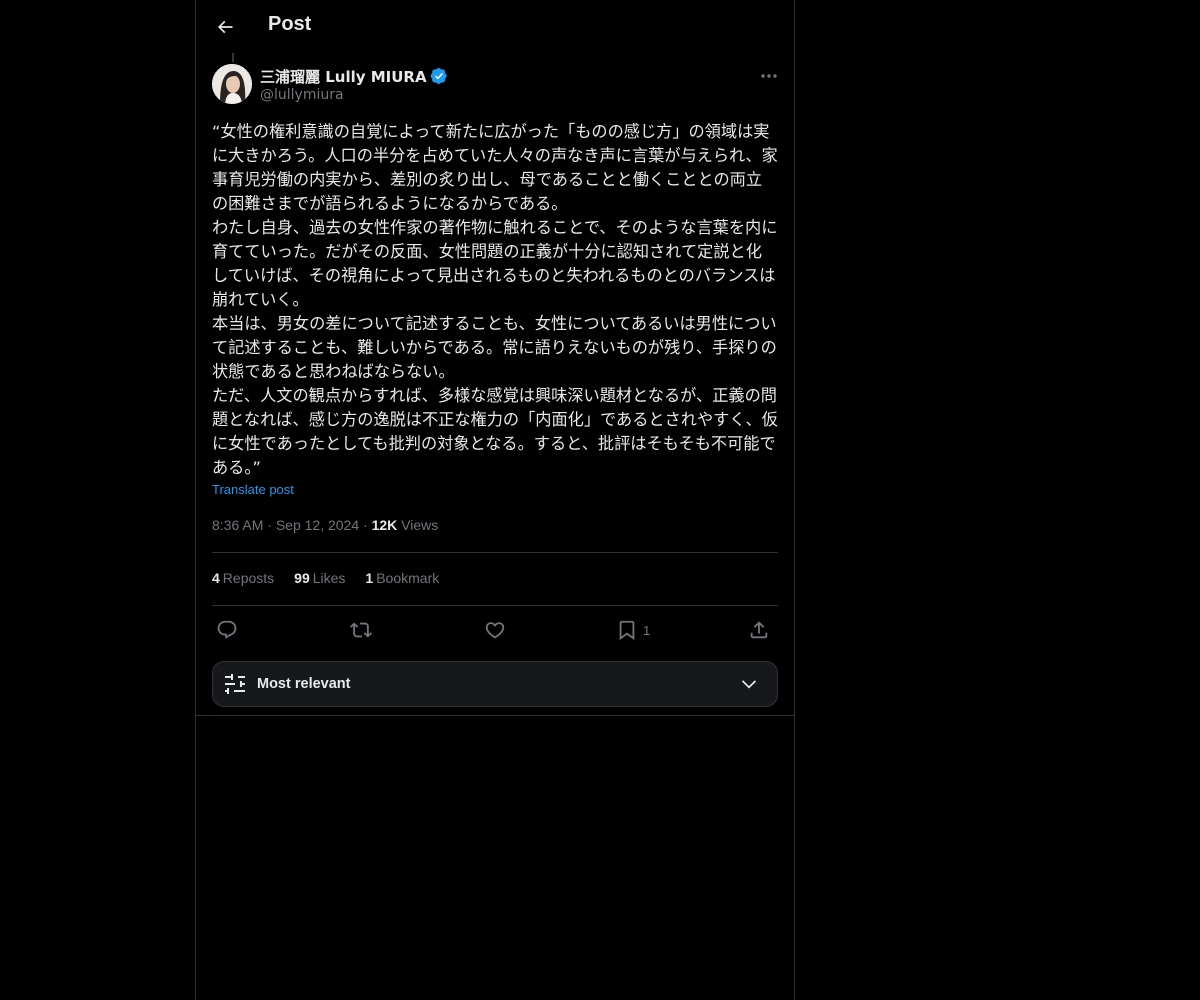 This screenshot has width=1200, height=1000. I want to click on back-button, so click(225, 27).